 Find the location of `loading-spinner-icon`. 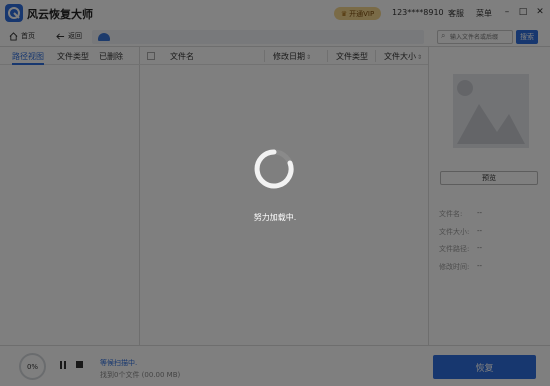

loading-spinner-icon is located at coordinates (274, 169).